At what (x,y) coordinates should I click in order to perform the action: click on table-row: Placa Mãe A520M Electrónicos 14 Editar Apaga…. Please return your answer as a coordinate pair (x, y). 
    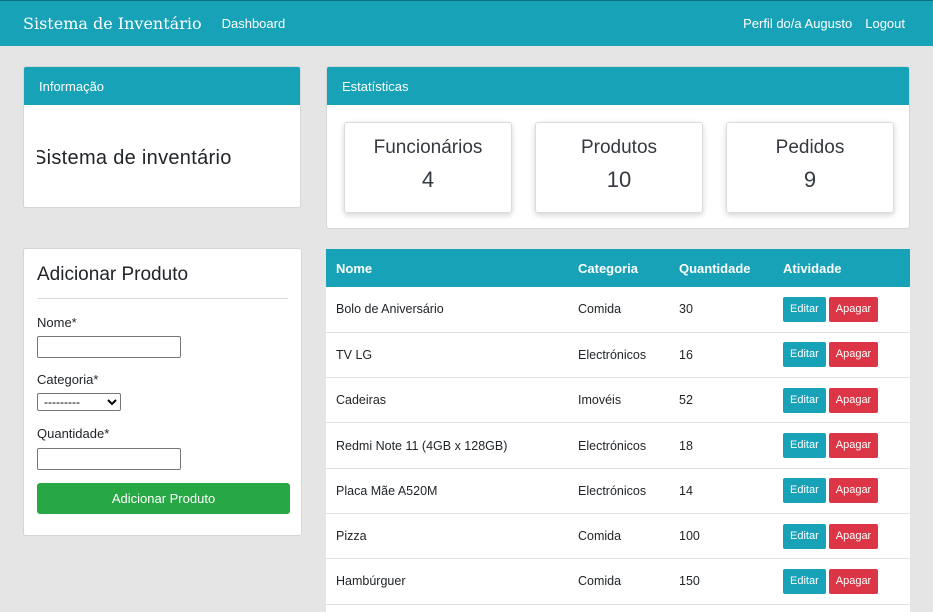
    Looking at the image, I should click on (618, 491).